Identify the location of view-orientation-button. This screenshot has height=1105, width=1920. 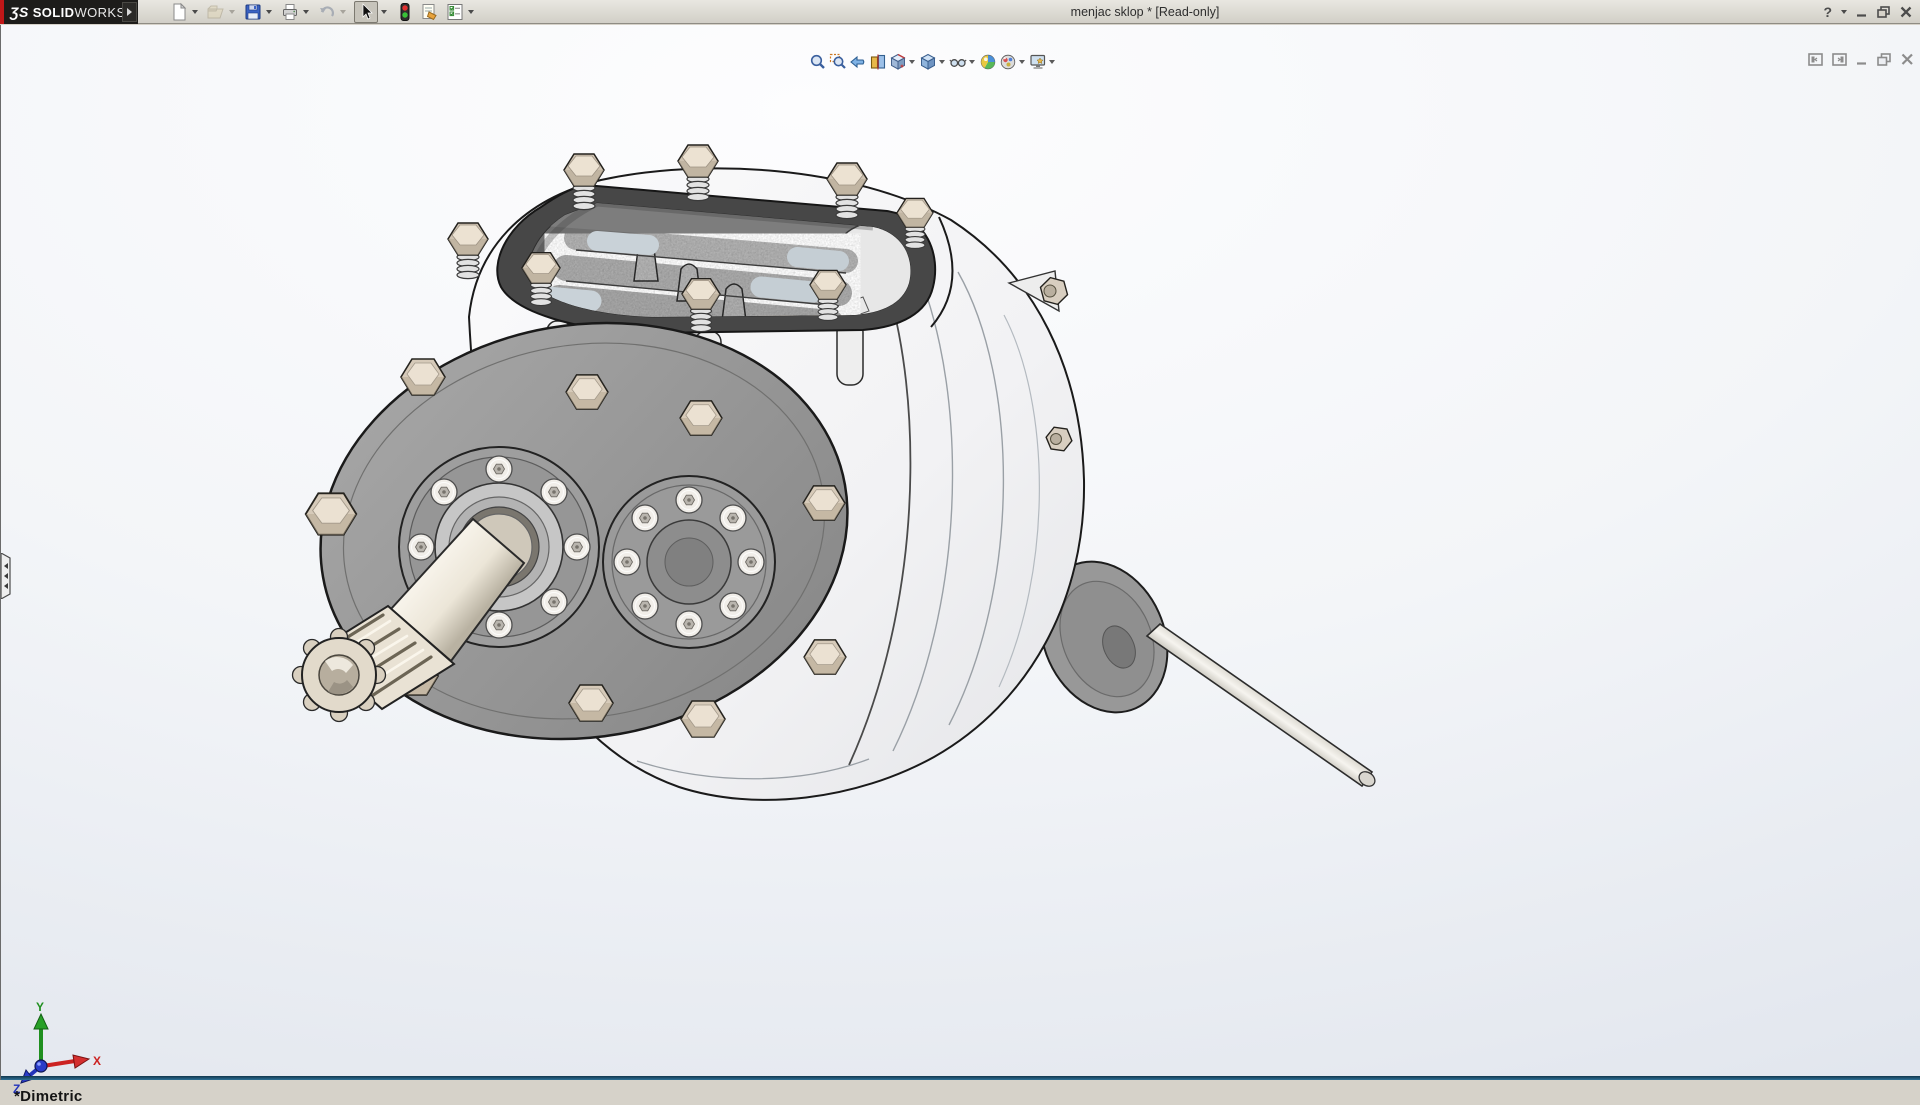
(903, 62).